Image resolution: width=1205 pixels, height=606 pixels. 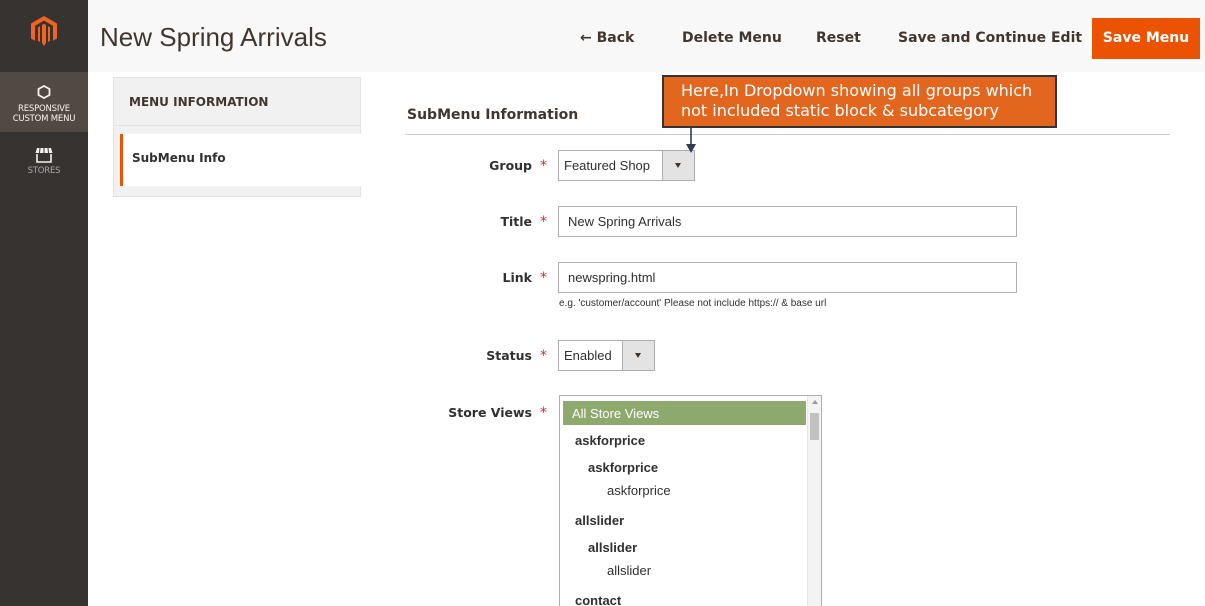 I want to click on link-input-value: newspring.html, so click(x=612, y=277).